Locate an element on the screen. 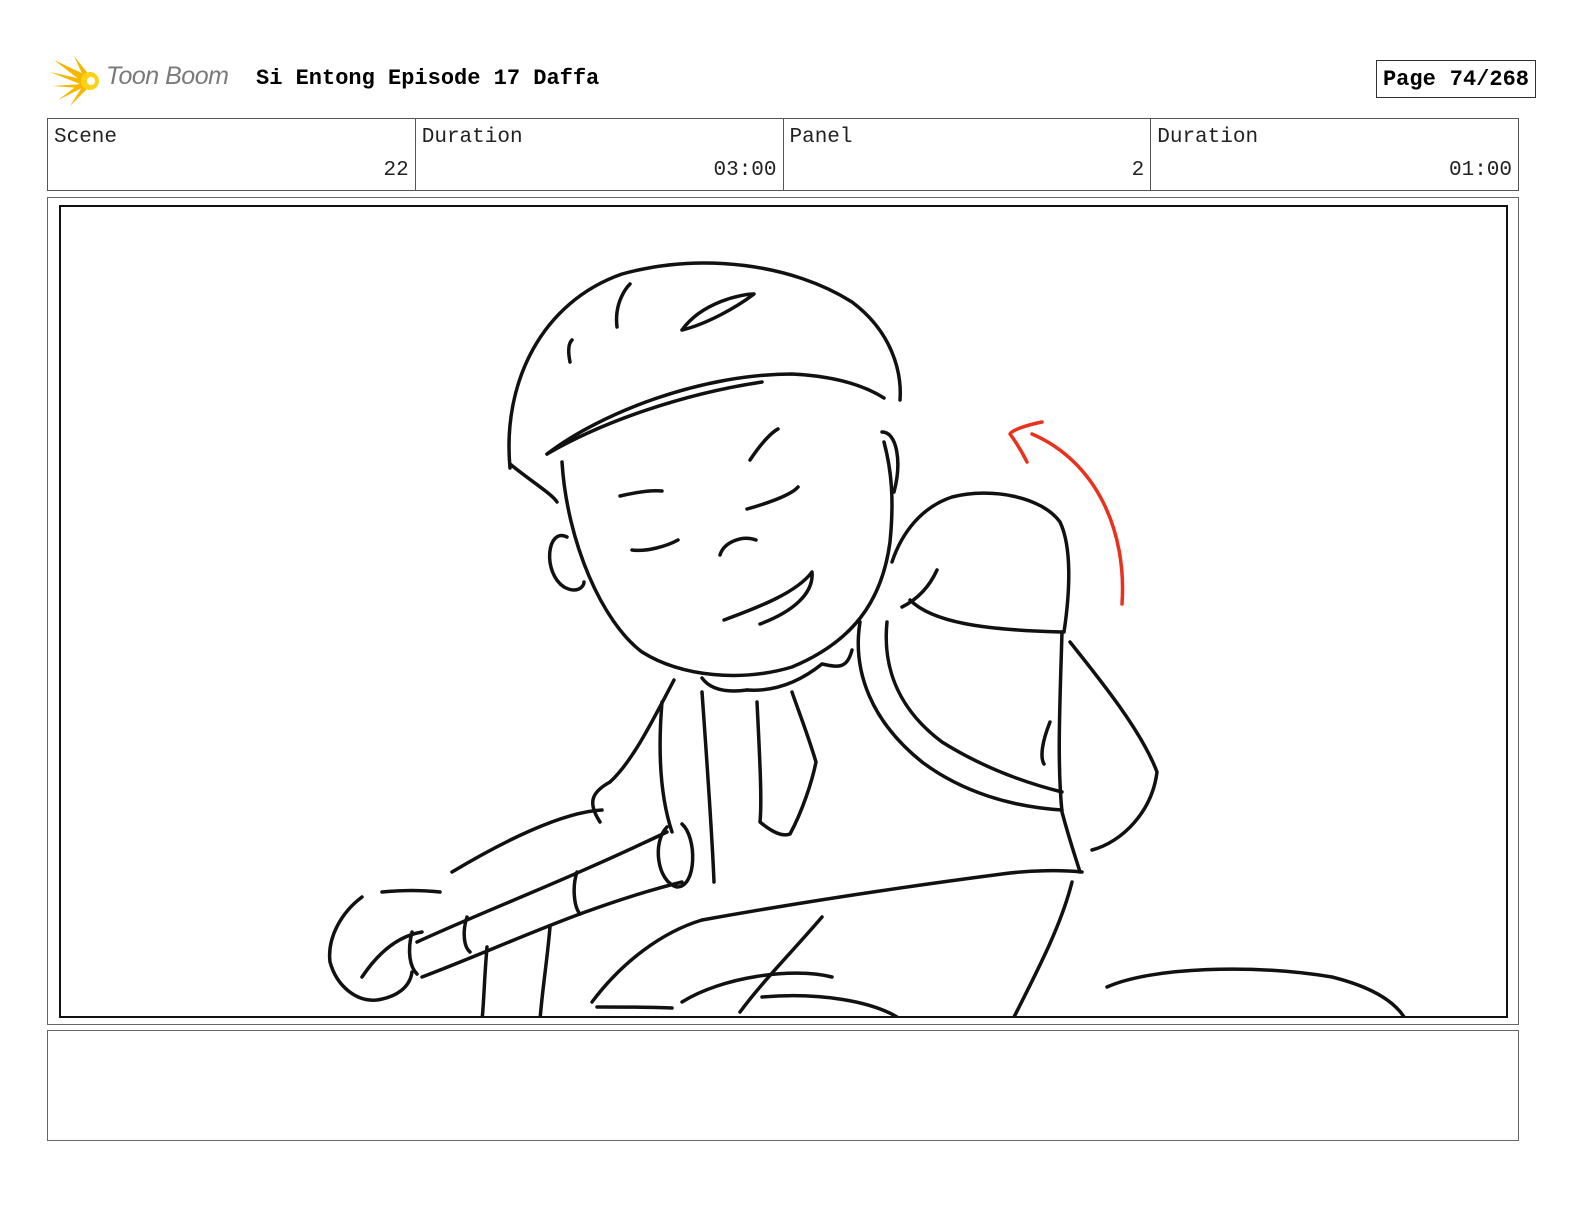 This screenshot has height=1224, width=1584. helmet-brim is located at coordinates (533, 483).